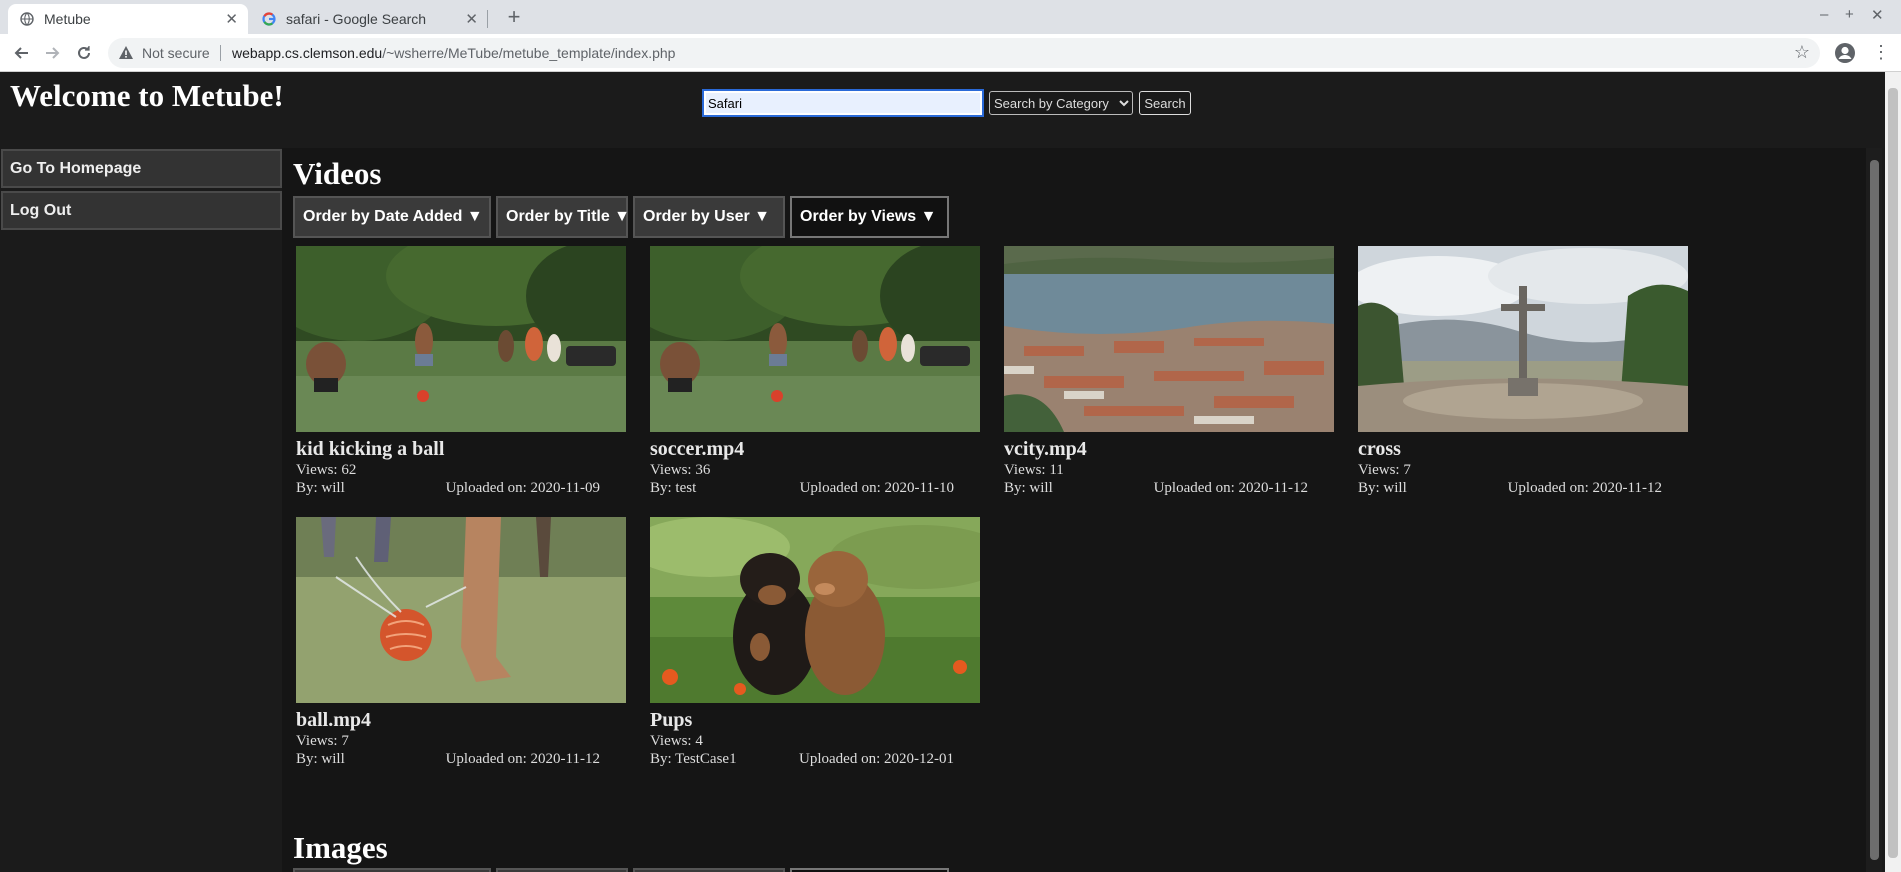 This screenshot has height=872, width=1901. Describe the element at coordinates (563, 217) in the screenshot. I see `order-by-title-button: Order by Title ▼` at that location.